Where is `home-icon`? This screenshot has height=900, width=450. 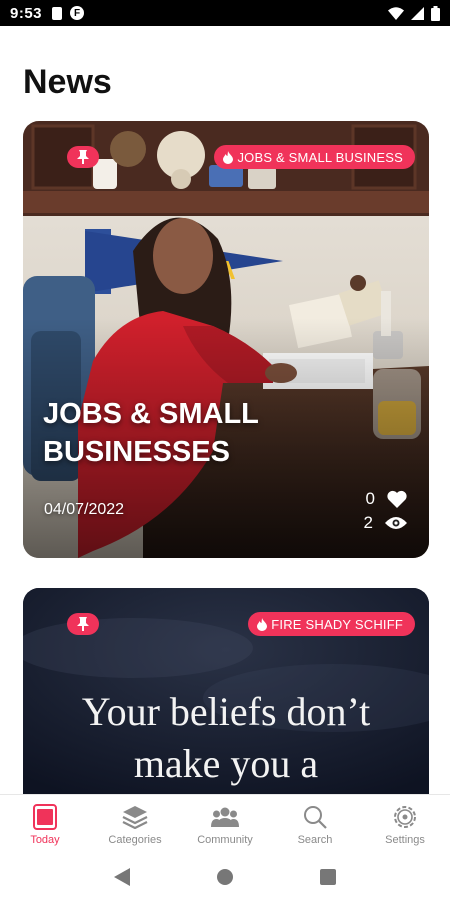
home-icon is located at coordinates (224, 877).